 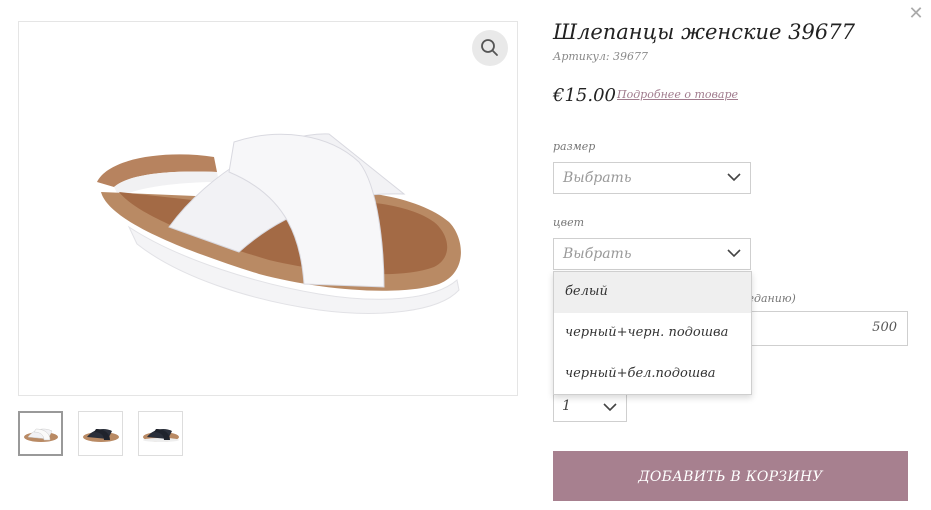 I want to click on product-price: €15.00, so click(x=584, y=95).